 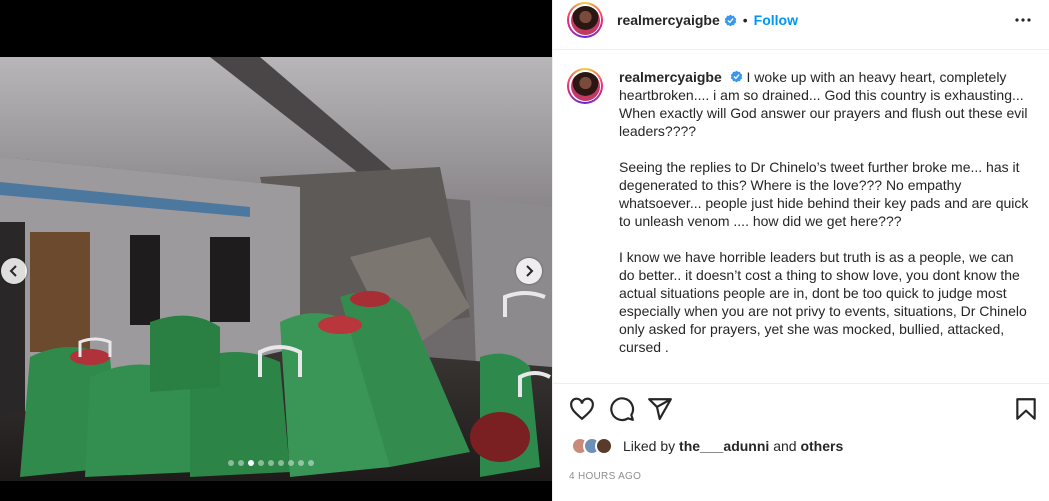 What do you see at coordinates (724, 446) in the screenshot?
I see `liker-username: the___adunni` at bounding box center [724, 446].